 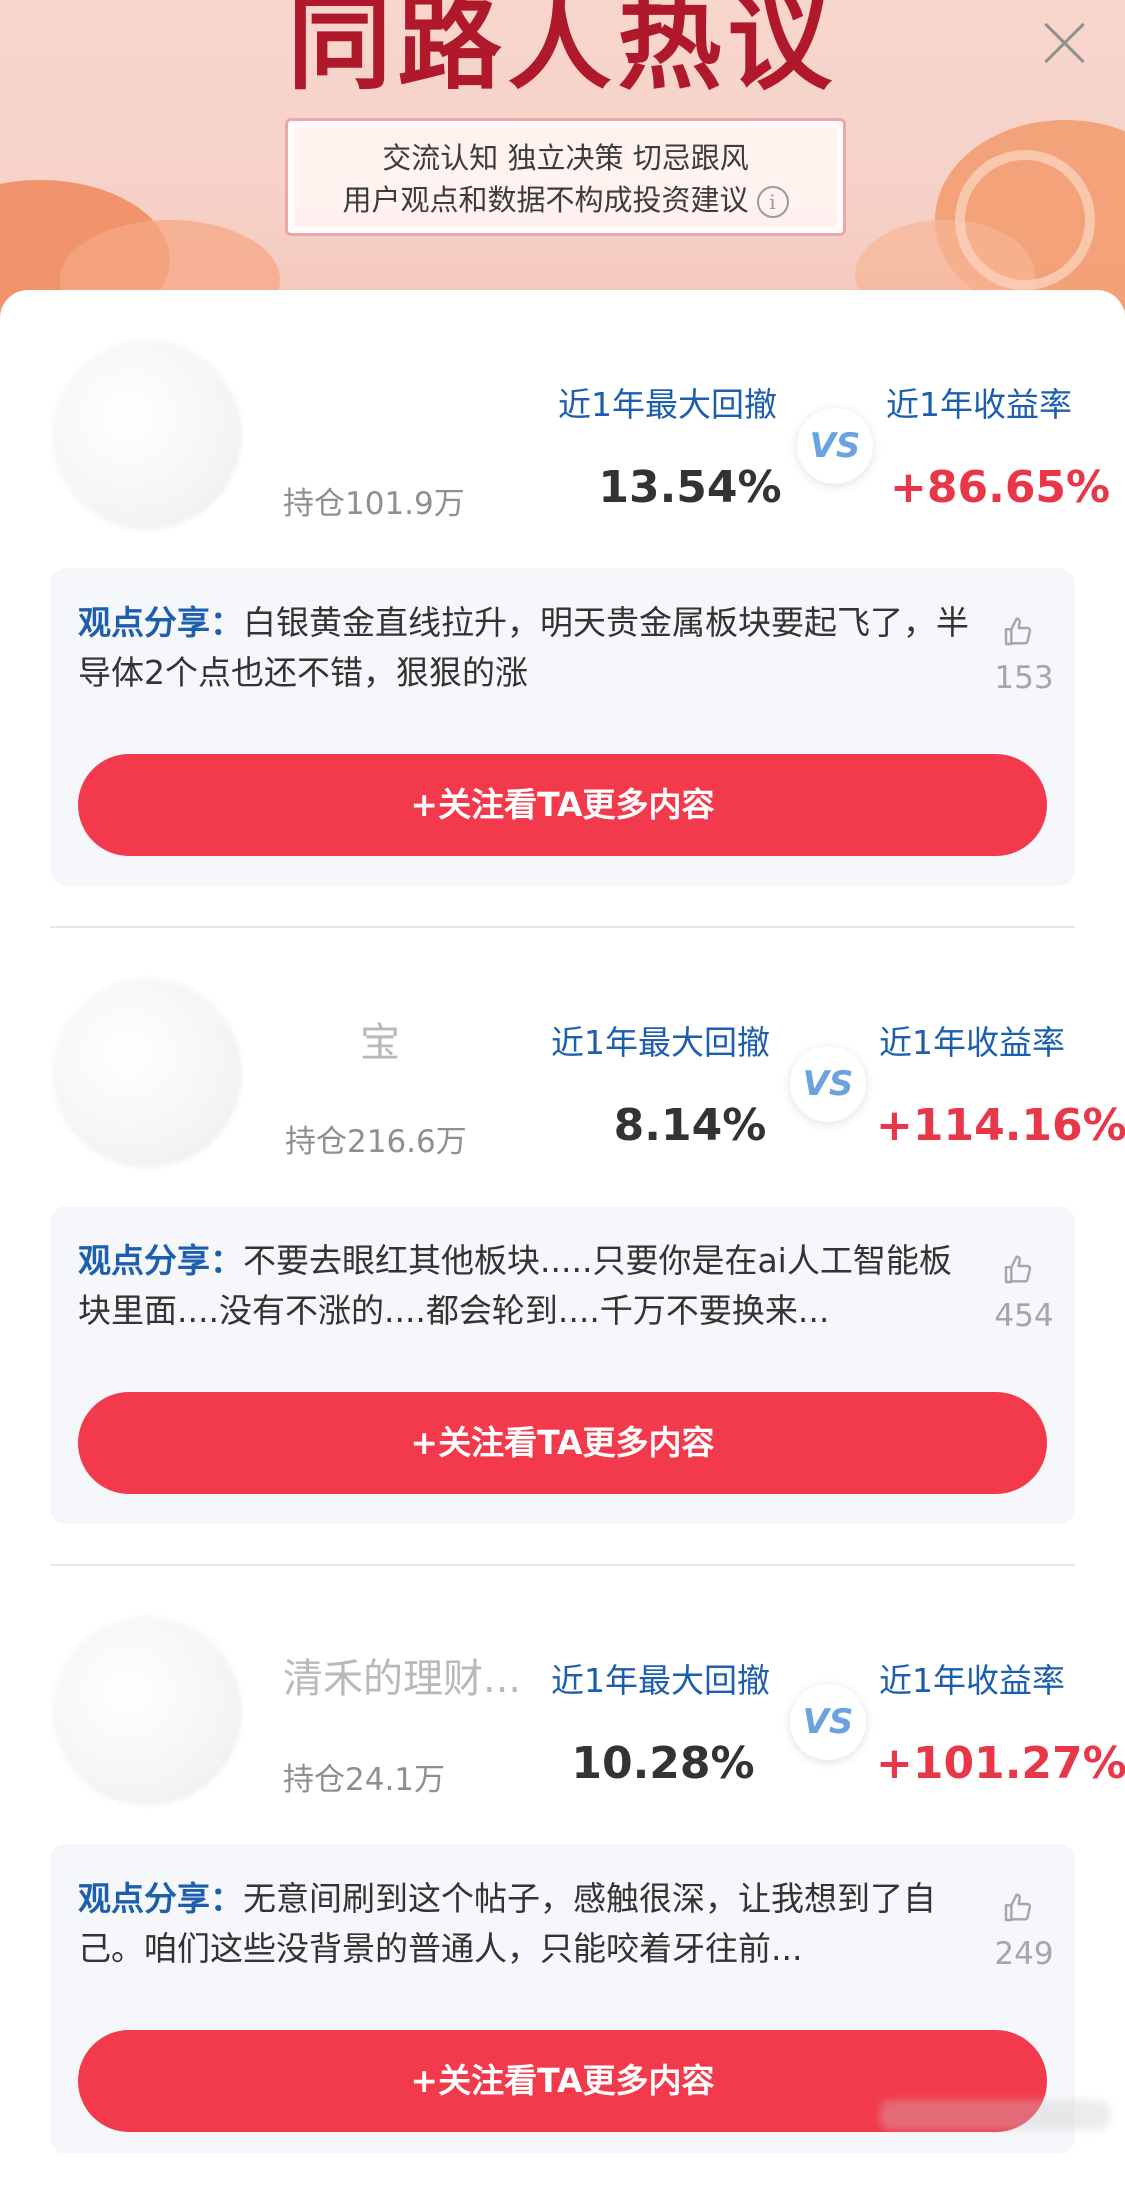 I want to click on info-icon: i, so click(x=772, y=202).